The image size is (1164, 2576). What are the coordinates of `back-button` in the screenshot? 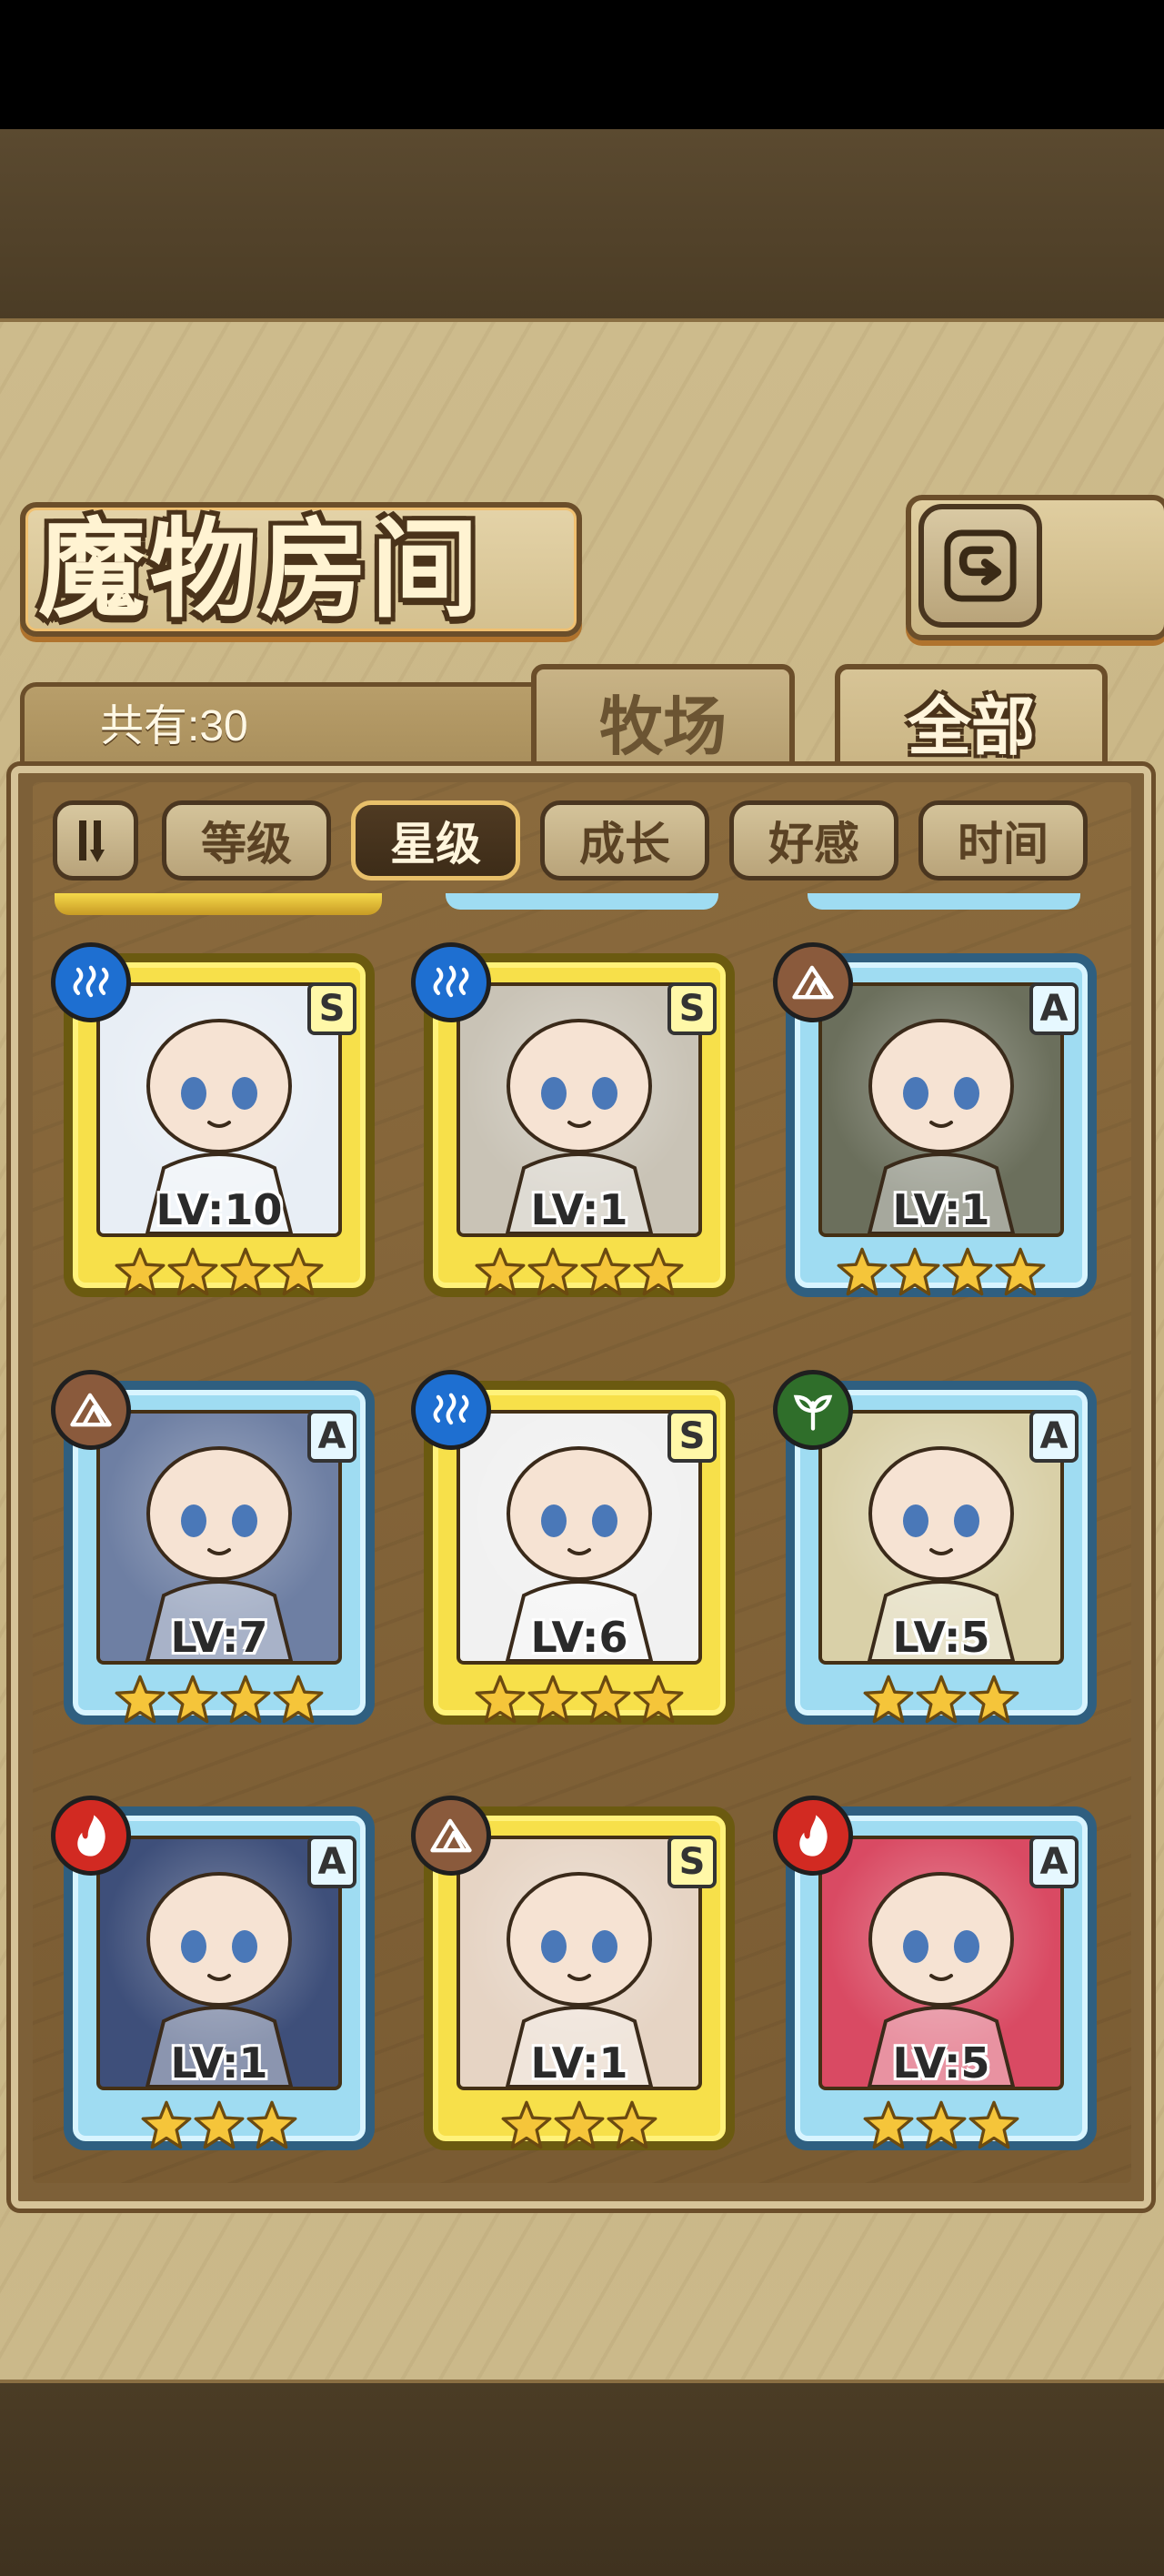 It's located at (980, 566).